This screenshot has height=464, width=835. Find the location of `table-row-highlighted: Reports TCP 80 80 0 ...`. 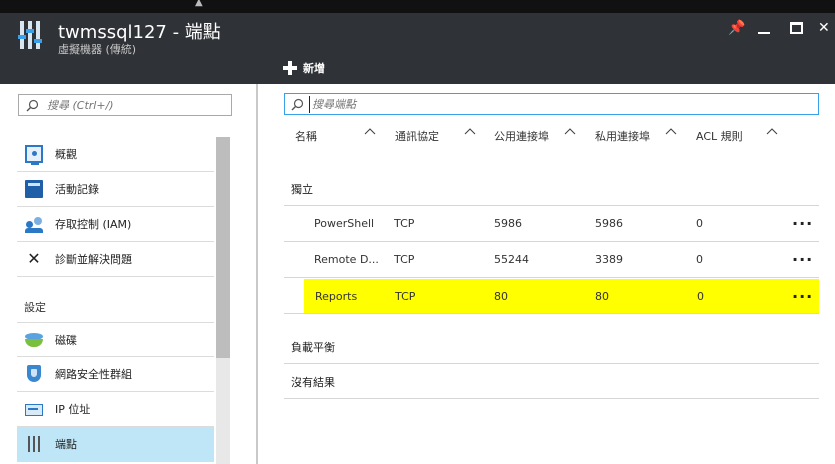

table-row-highlighted: Reports TCP 80 80 0 ... is located at coordinates (551, 296).